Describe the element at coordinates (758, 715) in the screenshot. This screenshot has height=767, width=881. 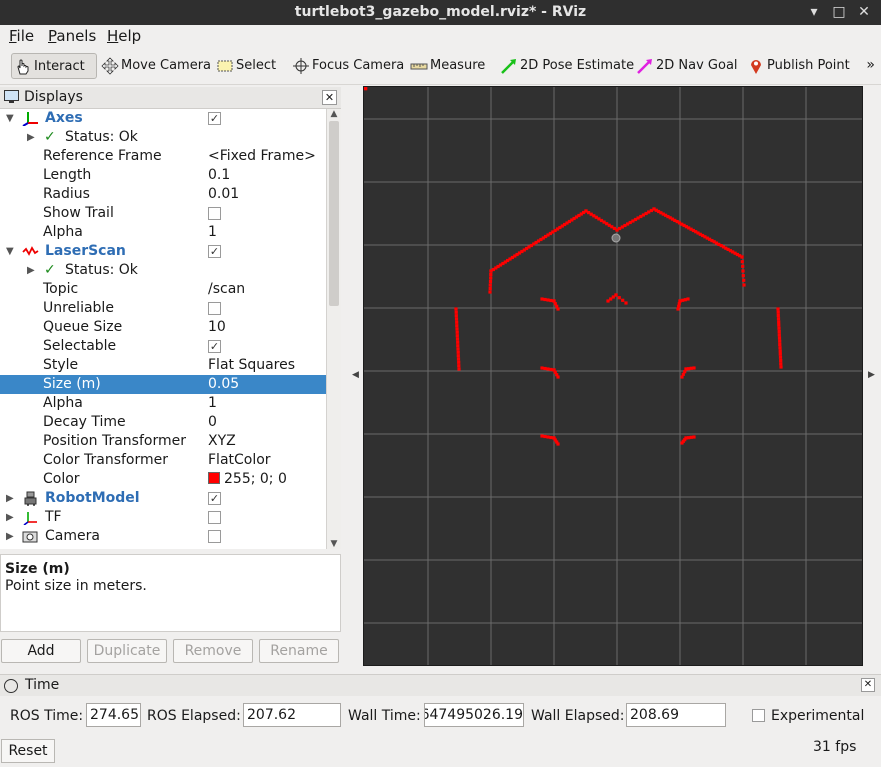
I see `experimental-checkbox` at that location.